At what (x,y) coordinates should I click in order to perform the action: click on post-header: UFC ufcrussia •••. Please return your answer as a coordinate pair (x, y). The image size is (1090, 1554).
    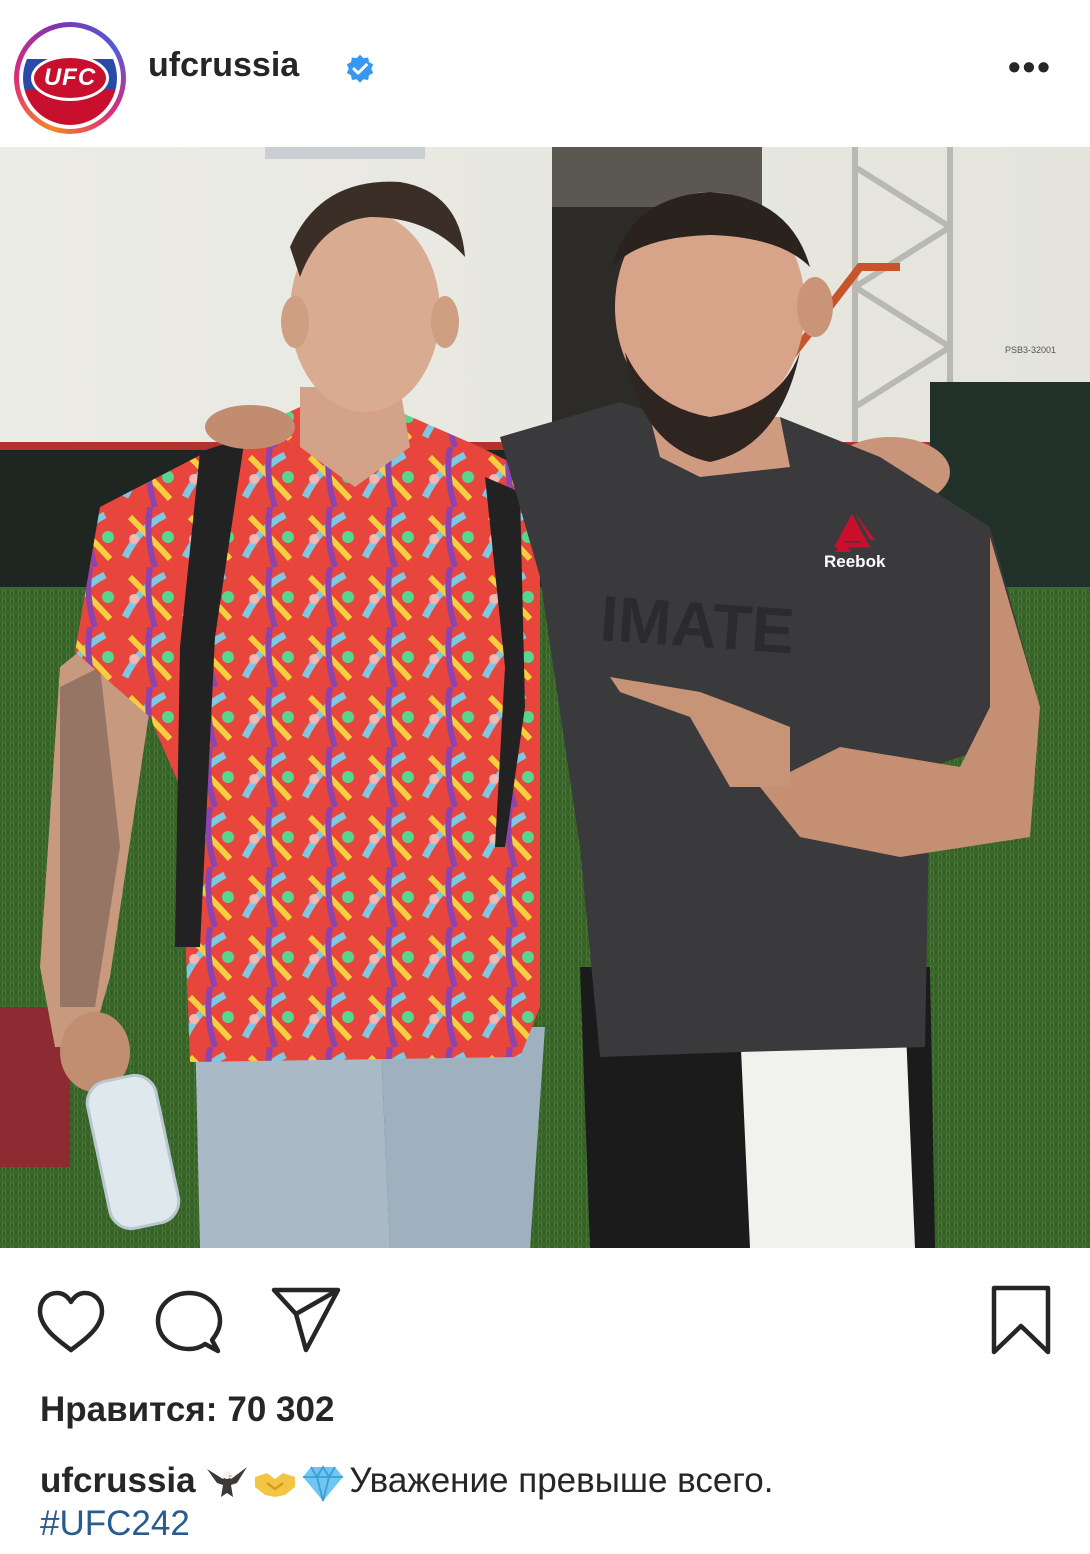
    Looking at the image, I should click on (545, 73).